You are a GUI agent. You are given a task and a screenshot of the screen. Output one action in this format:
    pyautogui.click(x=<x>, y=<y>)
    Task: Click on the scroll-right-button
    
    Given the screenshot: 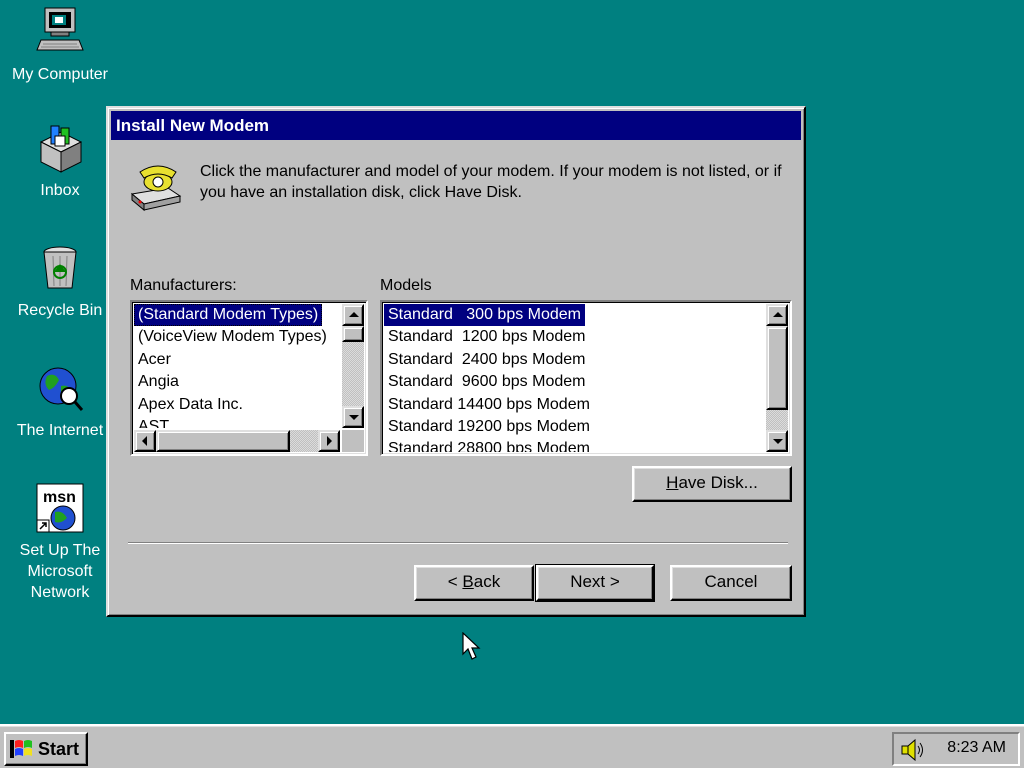 What is the action you would take?
    pyautogui.click(x=329, y=441)
    